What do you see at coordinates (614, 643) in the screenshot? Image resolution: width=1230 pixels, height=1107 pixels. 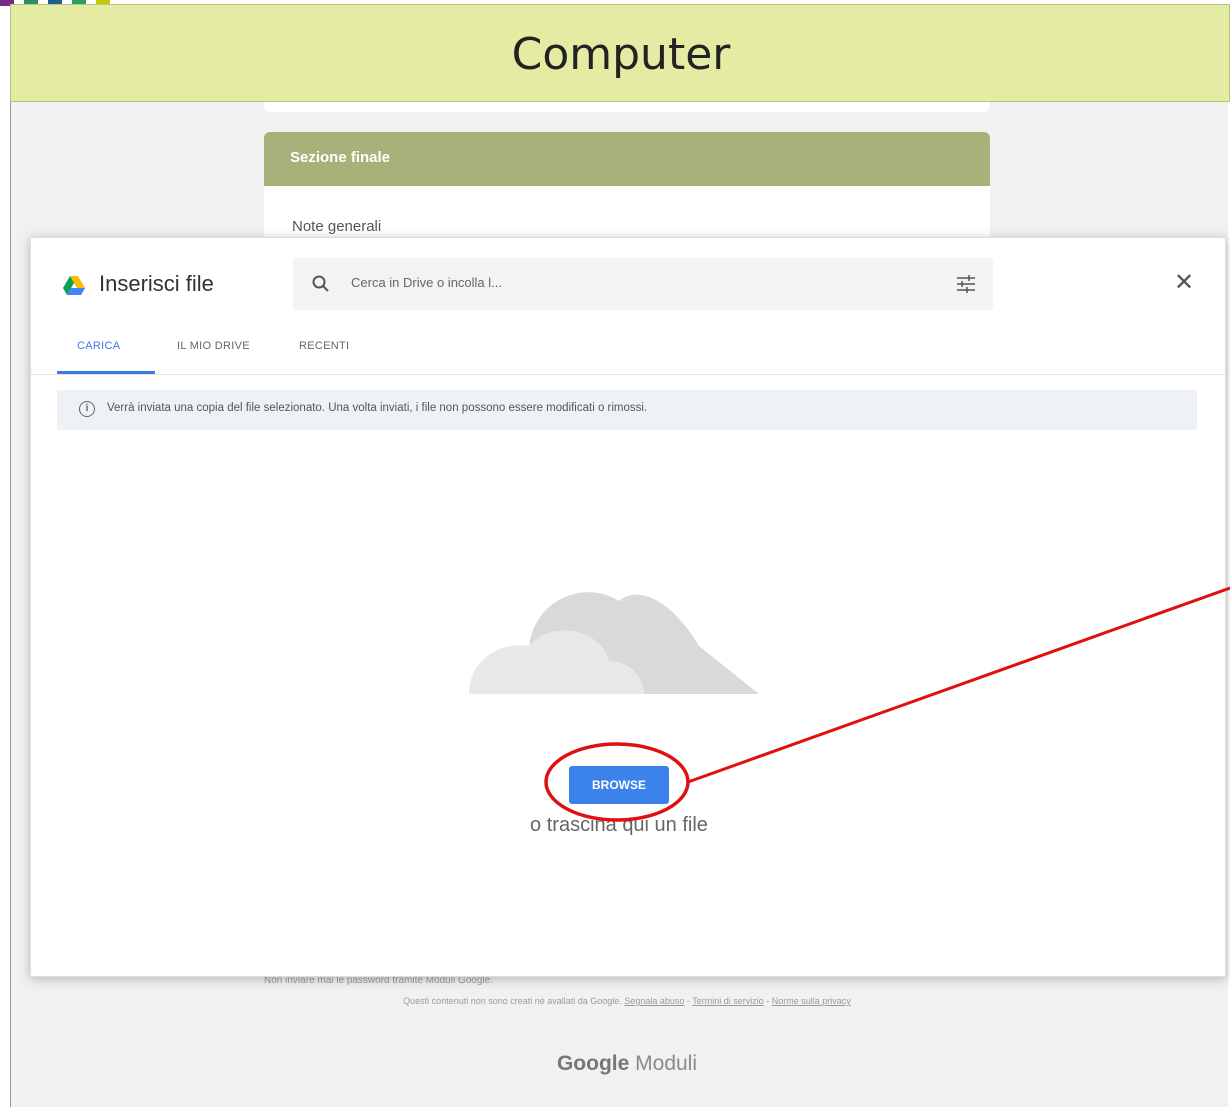 I see `cloud-upload-icon` at bounding box center [614, 643].